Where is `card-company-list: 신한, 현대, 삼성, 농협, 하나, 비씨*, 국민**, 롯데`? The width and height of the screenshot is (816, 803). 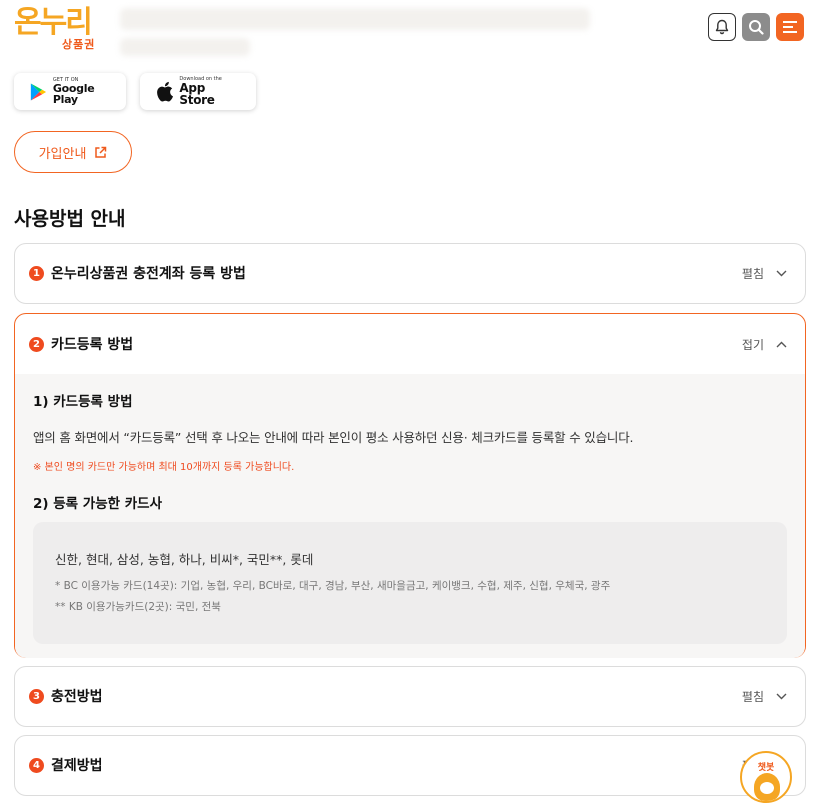 card-company-list: 신한, 현대, 삼성, 농협, 하나, 비씨*, 국민**, 롯데 is located at coordinates (184, 559).